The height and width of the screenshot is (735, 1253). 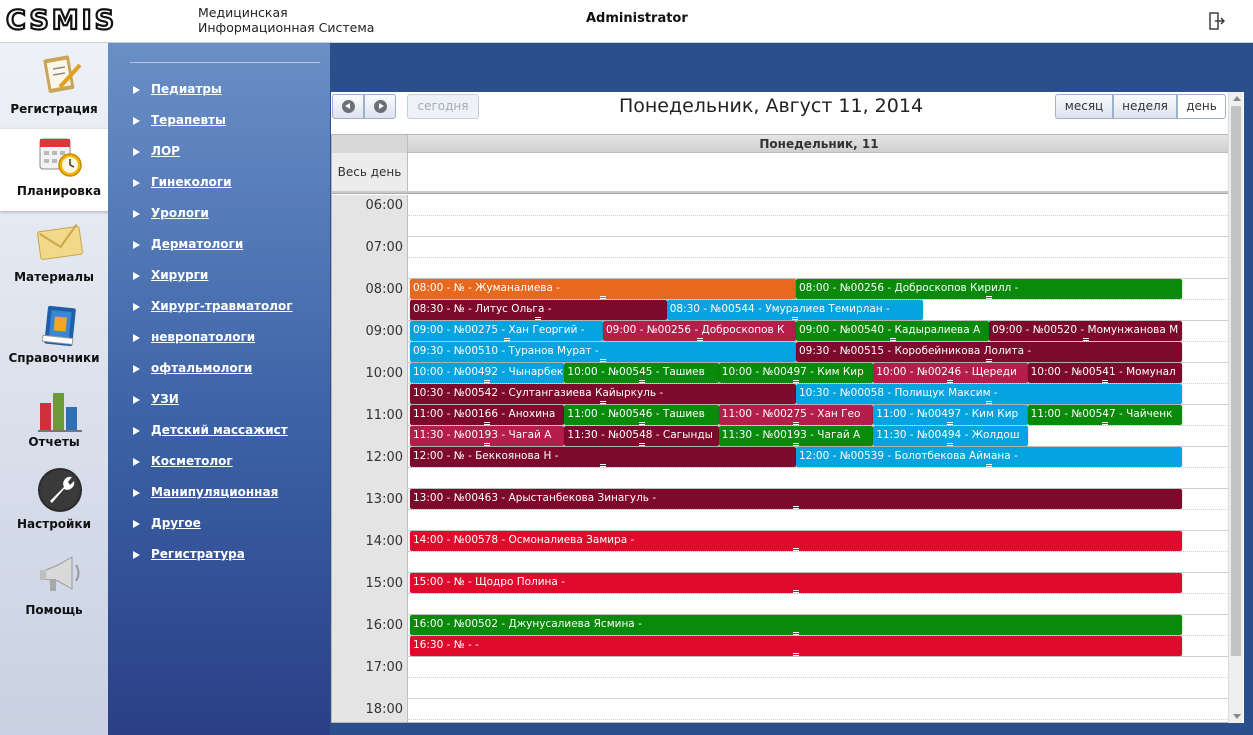 What do you see at coordinates (219, 430) in the screenshot?
I see `specialty-label: Детский массажист` at bounding box center [219, 430].